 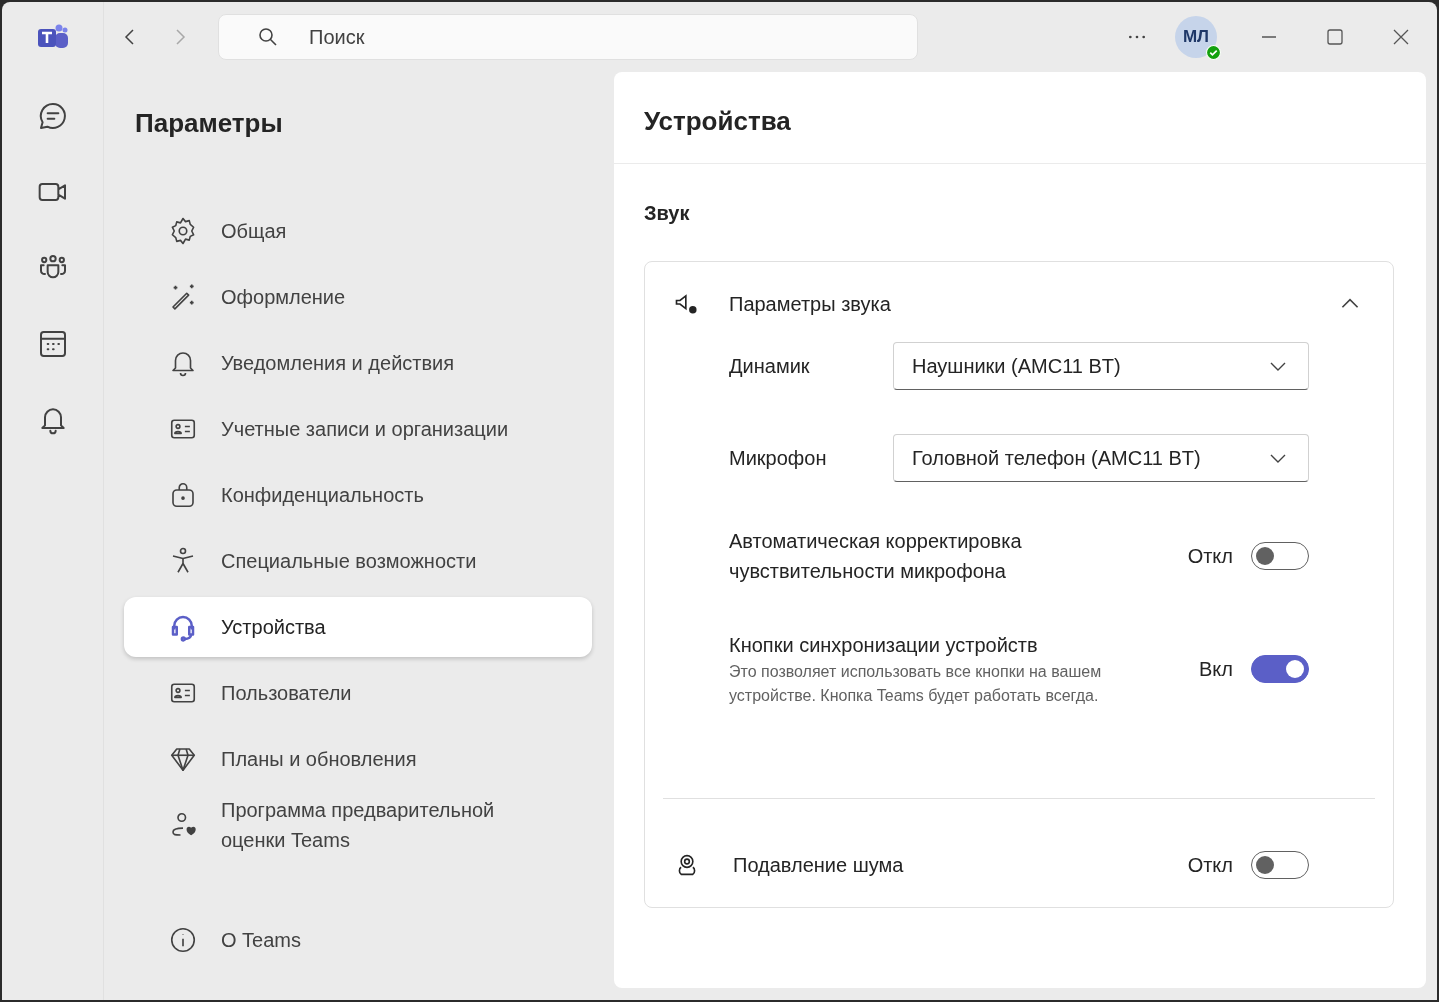 I want to click on setting-label: Автоматическая корректировка чувствительности микрофона, so click(x=876, y=556).